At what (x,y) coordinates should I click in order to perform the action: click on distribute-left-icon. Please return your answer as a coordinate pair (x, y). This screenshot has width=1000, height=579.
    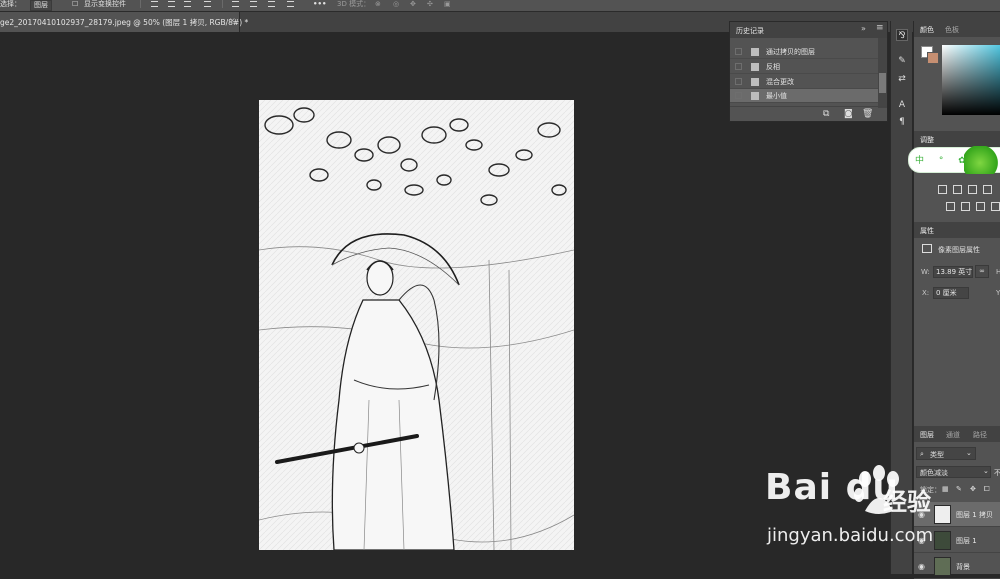
    Looking at the image, I should click on (290, 4).